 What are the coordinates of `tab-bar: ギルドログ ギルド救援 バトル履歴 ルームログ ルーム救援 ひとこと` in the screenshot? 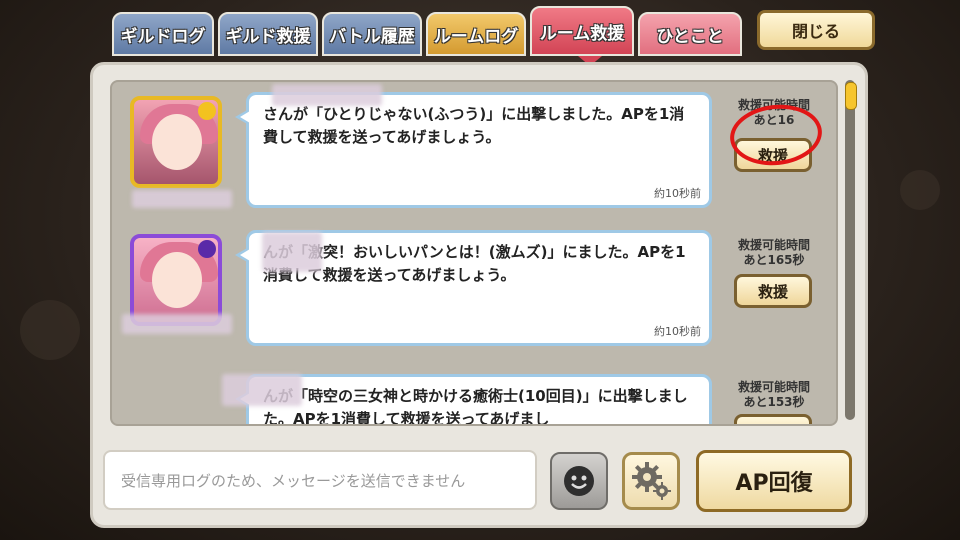 It's located at (427, 31).